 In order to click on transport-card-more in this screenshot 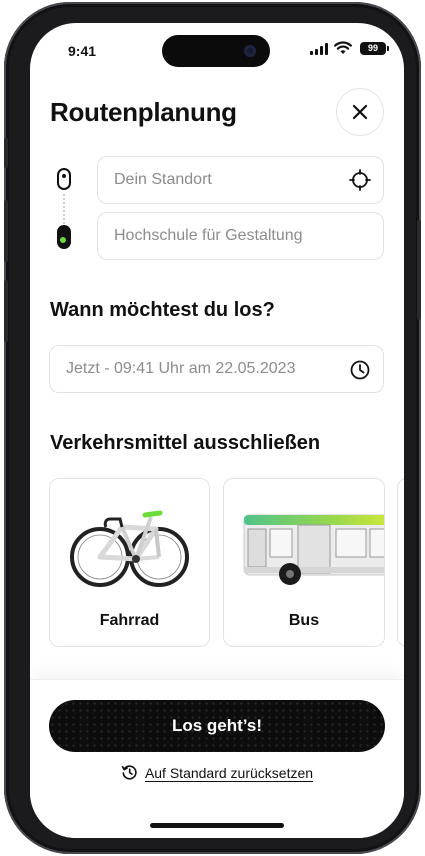, I will do `click(400, 562)`.